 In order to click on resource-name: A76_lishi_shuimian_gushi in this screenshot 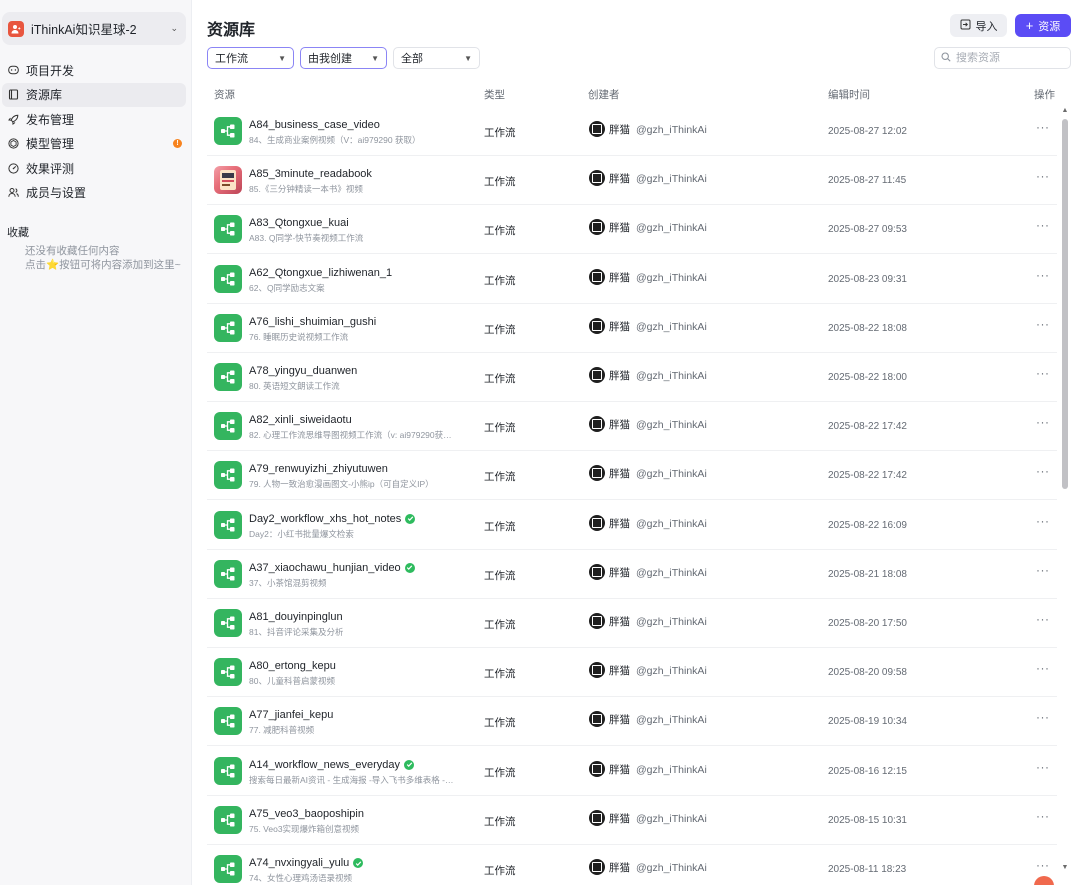, I will do `click(312, 322)`.